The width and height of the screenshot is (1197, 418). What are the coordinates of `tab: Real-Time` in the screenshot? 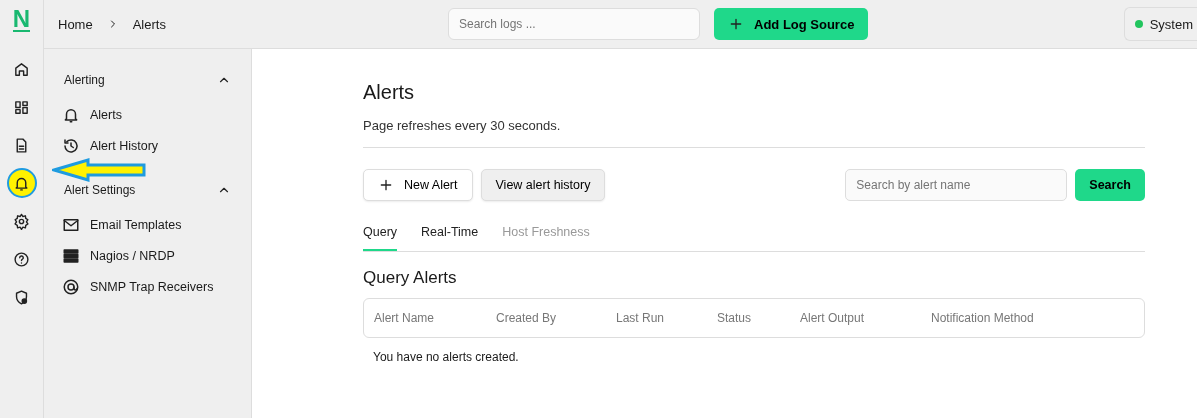 It's located at (450, 236).